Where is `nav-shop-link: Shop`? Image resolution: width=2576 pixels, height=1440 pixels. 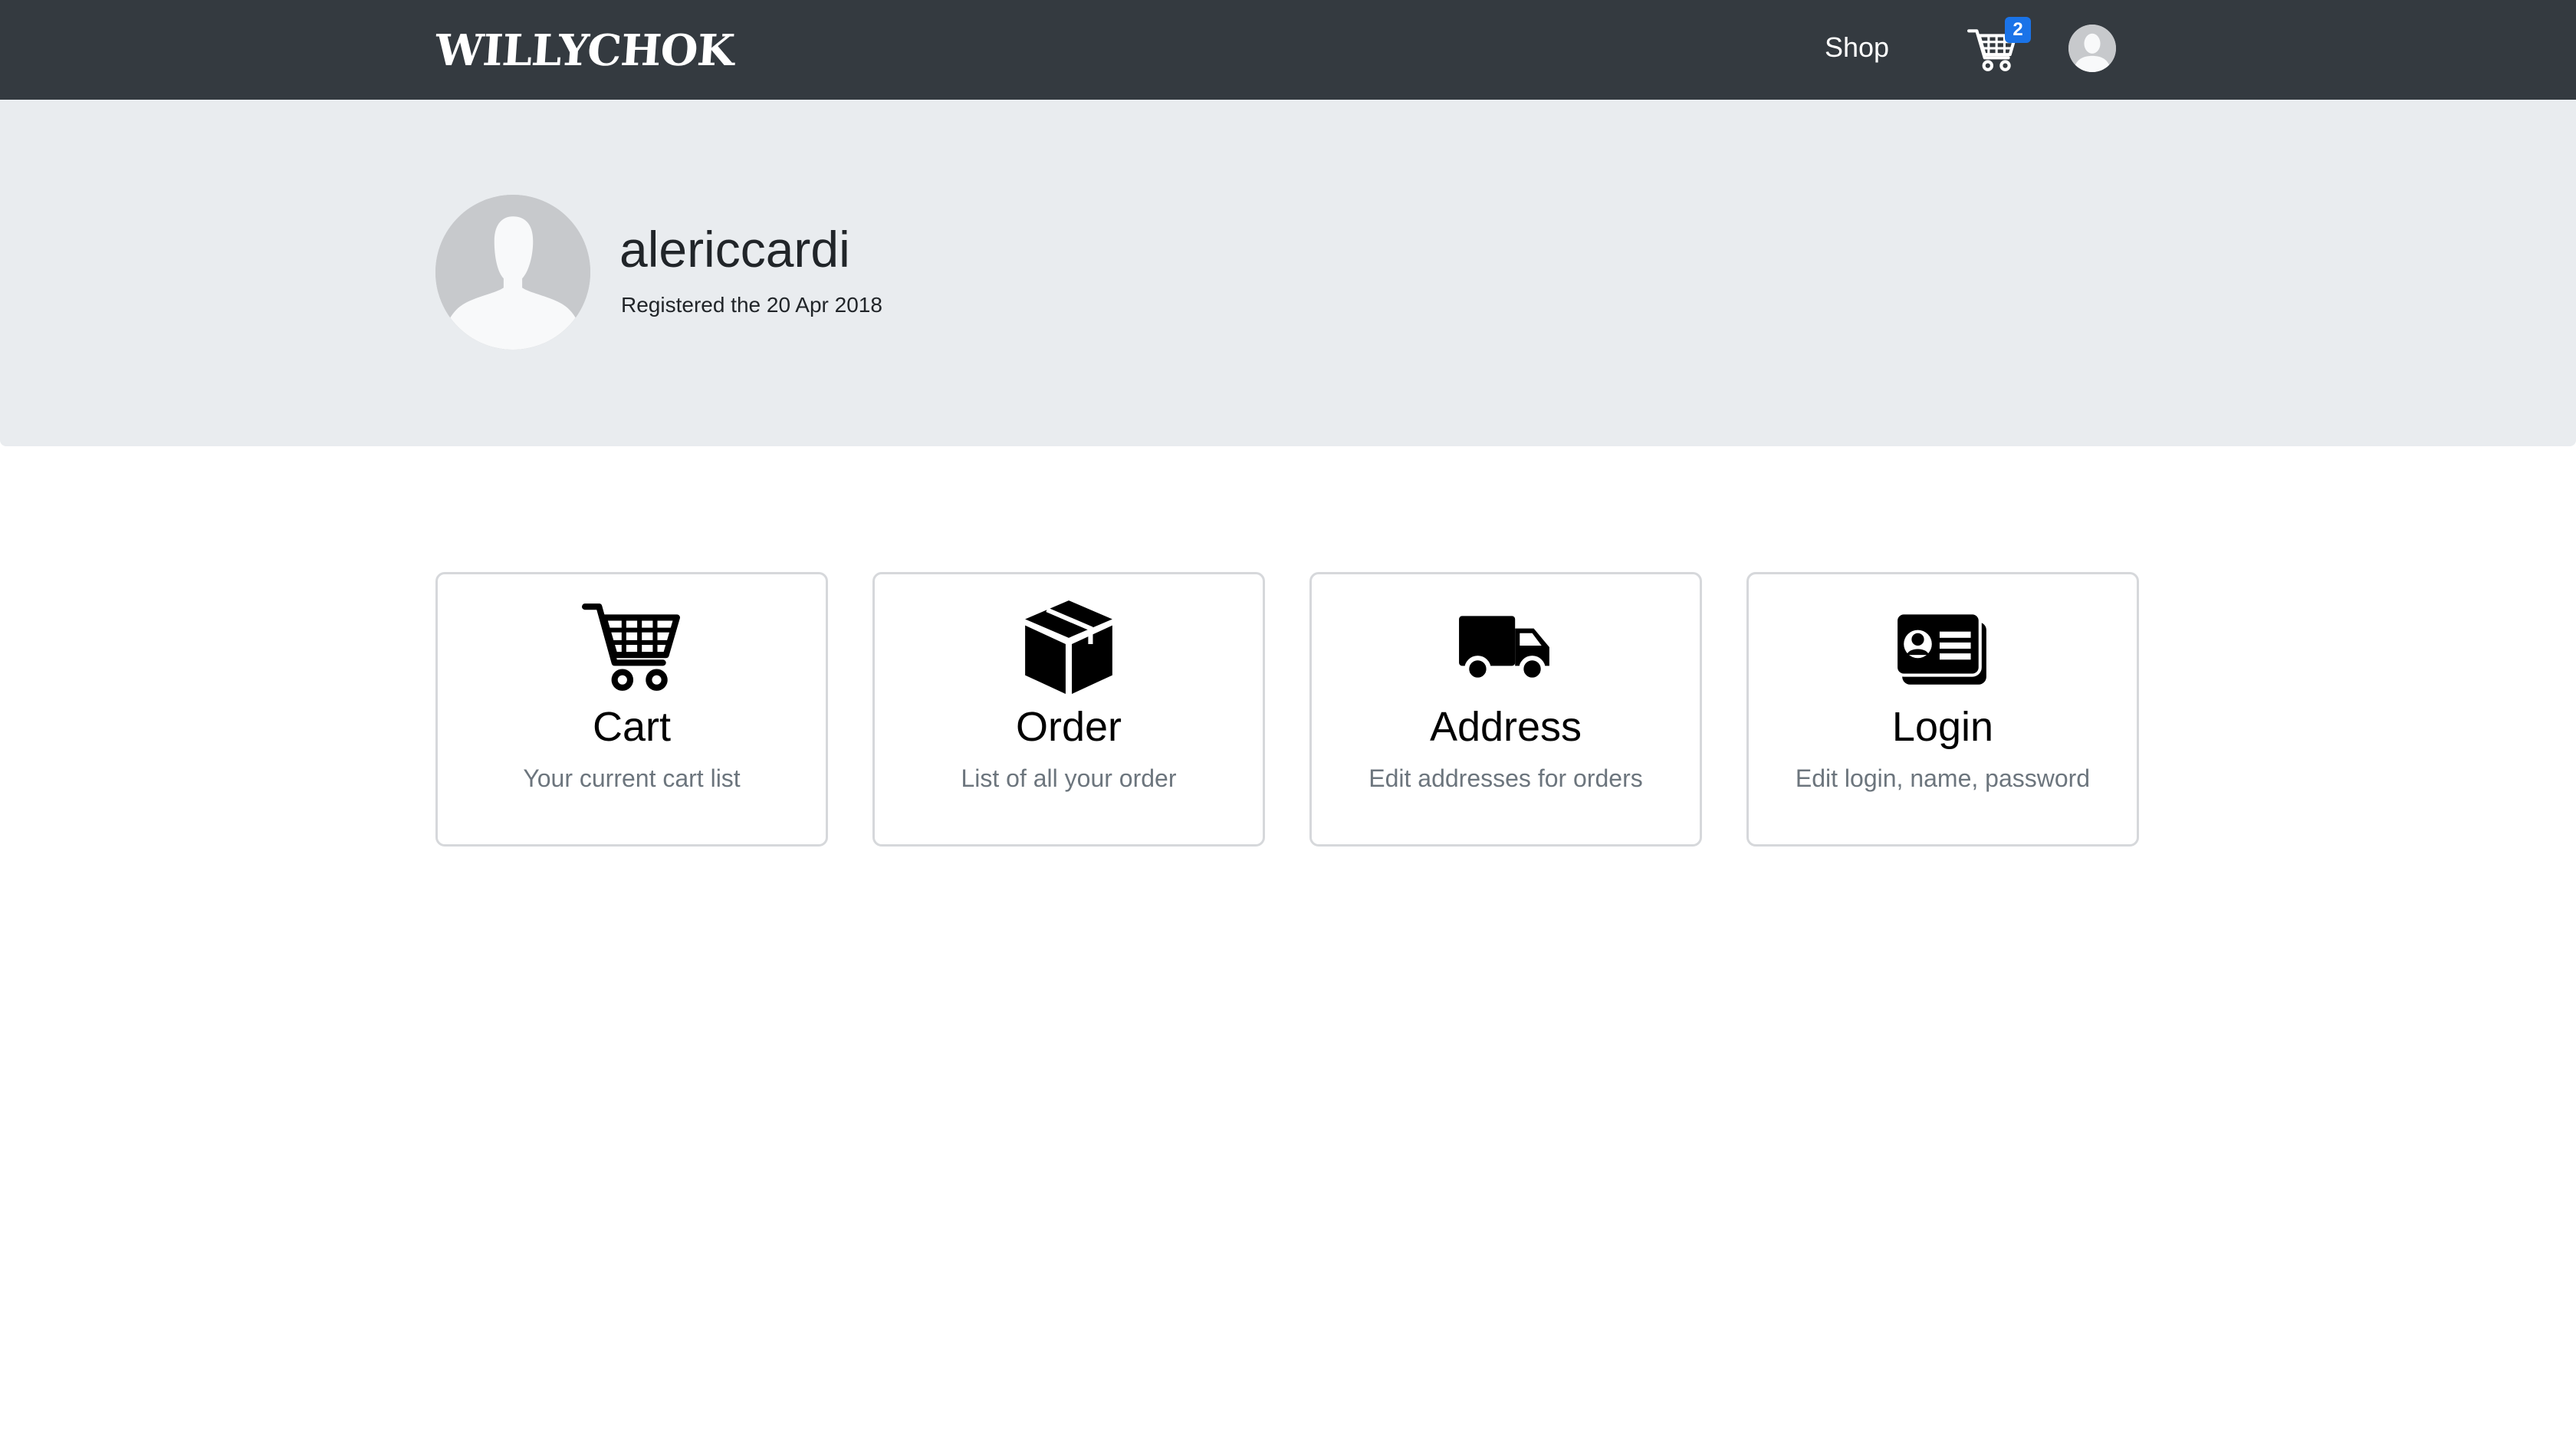 nav-shop-link: Shop is located at coordinates (1857, 48).